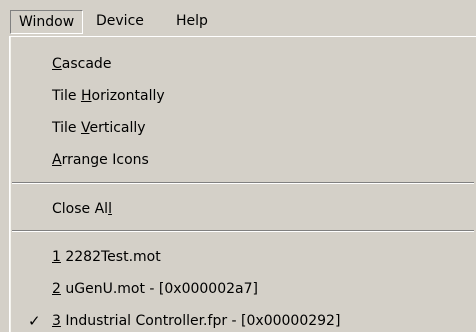 Image resolution: width=476 pixels, height=332 pixels. Describe the element at coordinates (47, 22) in the screenshot. I see `menu-window: Window` at that location.